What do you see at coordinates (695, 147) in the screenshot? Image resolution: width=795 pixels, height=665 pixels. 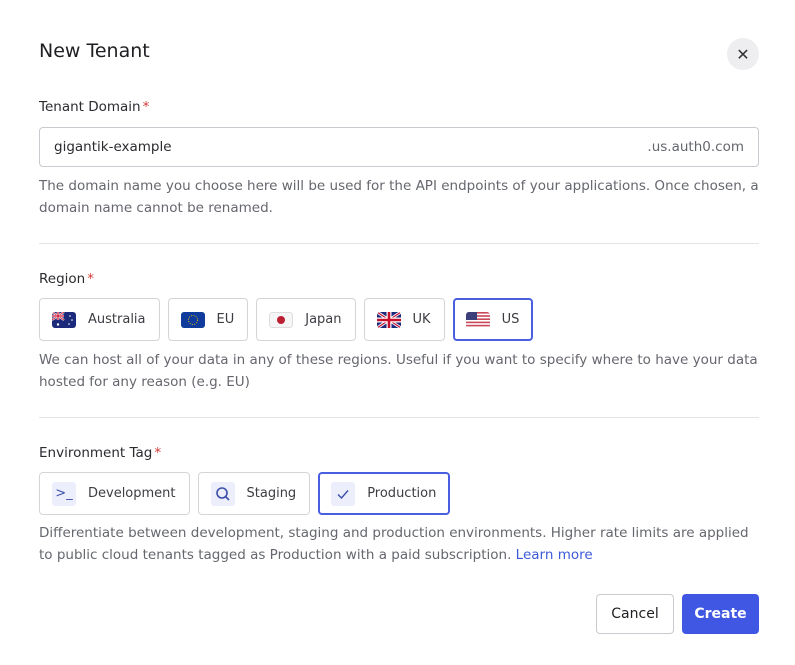 I see `domain-suffix: .us.auth0.com` at bounding box center [695, 147].